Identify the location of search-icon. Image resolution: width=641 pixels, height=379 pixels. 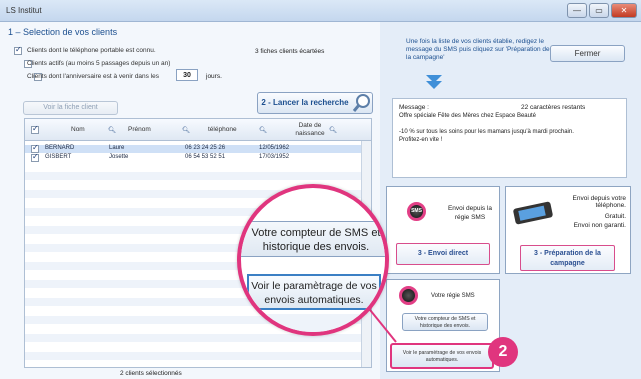
(361, 103).